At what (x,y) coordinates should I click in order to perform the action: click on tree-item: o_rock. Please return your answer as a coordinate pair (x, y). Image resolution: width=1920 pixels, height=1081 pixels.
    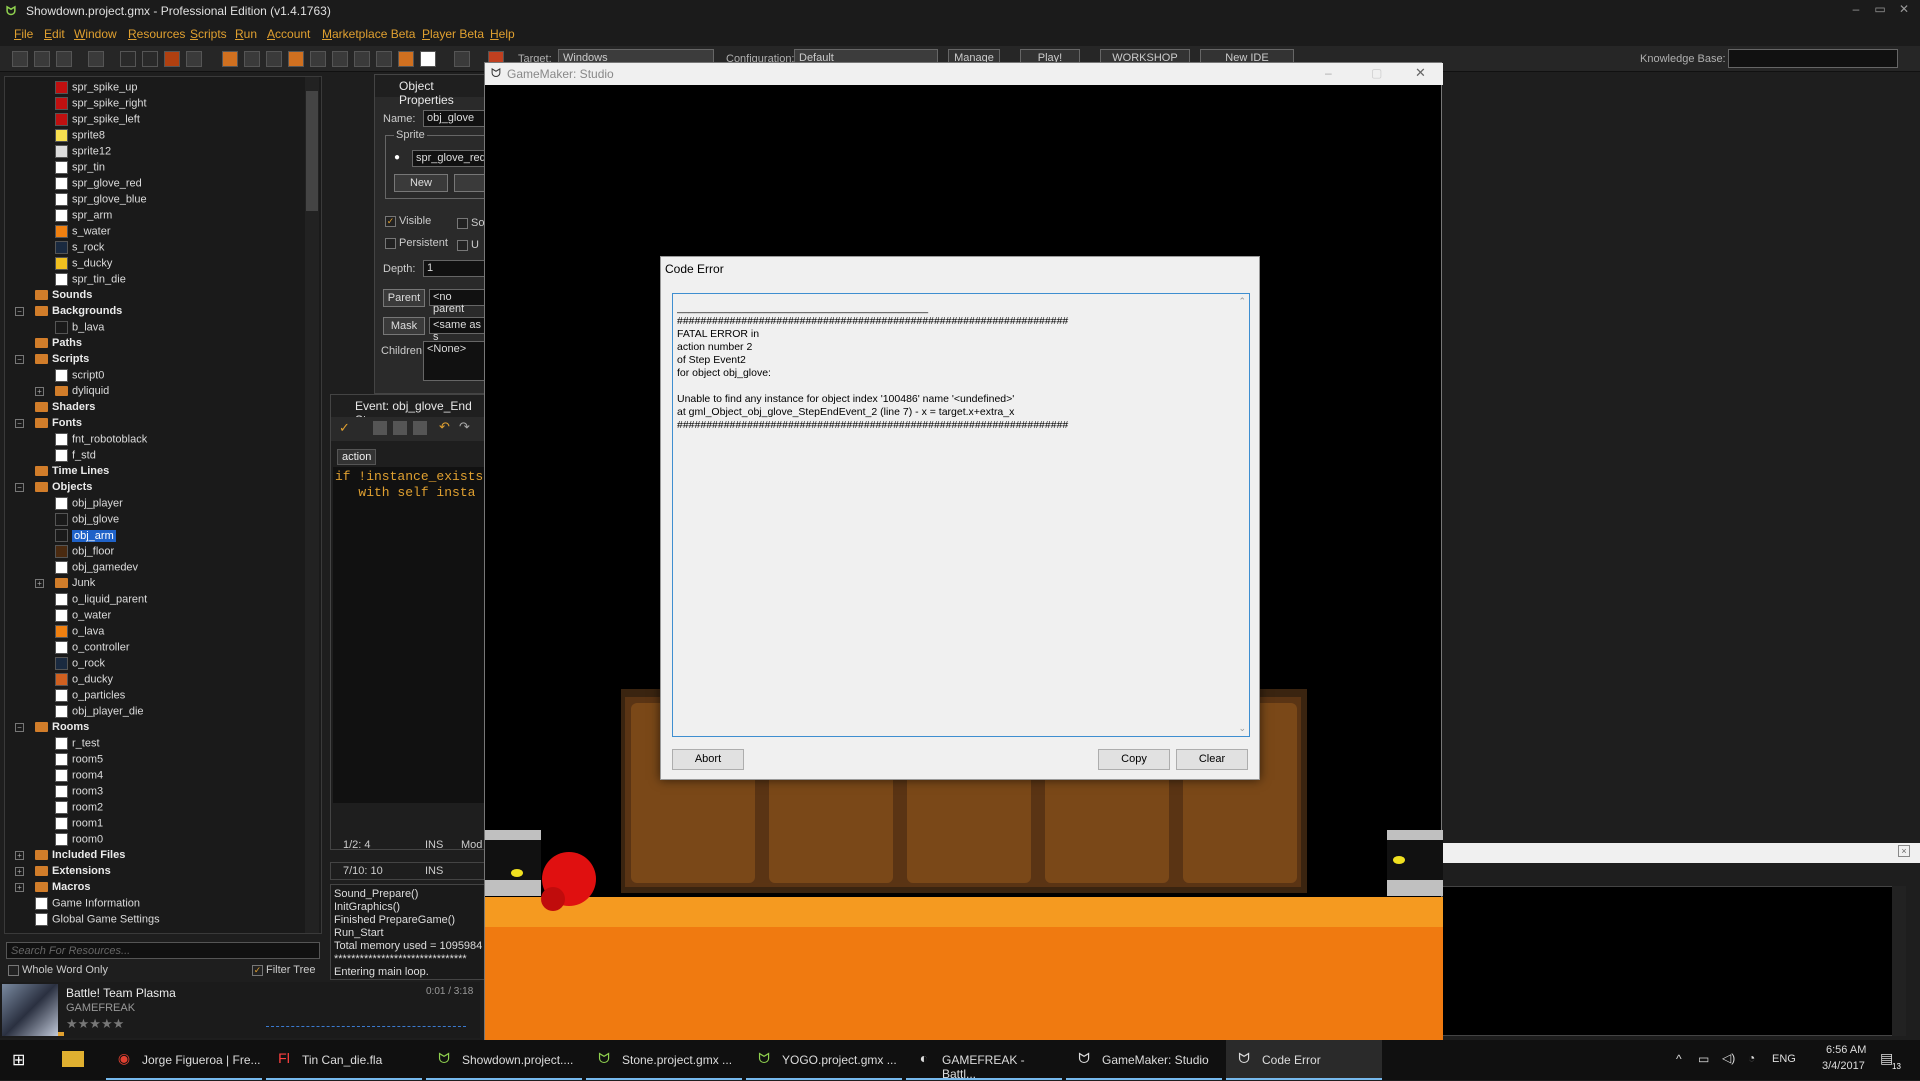
    Looking at the image, I should click on (80, 665).